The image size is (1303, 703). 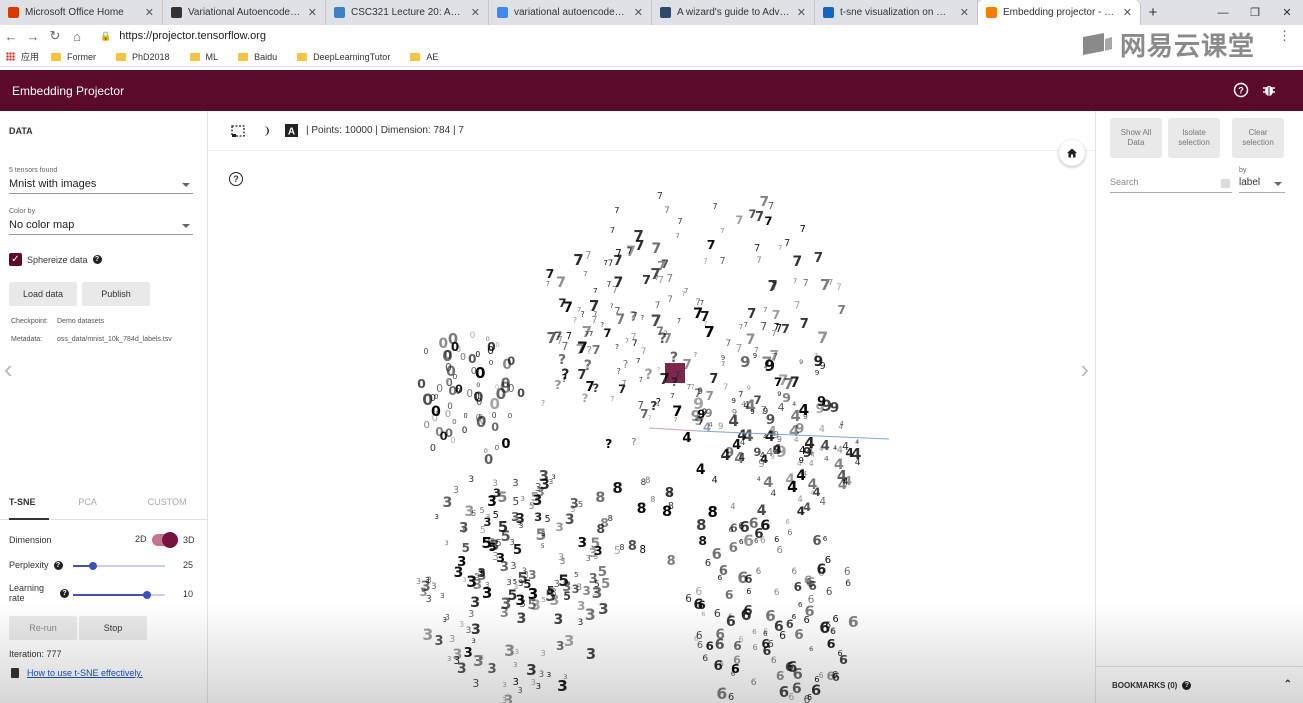 What do you see at coordinates (1284, 36) in the screenshot?
I see `browser-menu-icon: ⋮` at bounding box center [1284, 36].